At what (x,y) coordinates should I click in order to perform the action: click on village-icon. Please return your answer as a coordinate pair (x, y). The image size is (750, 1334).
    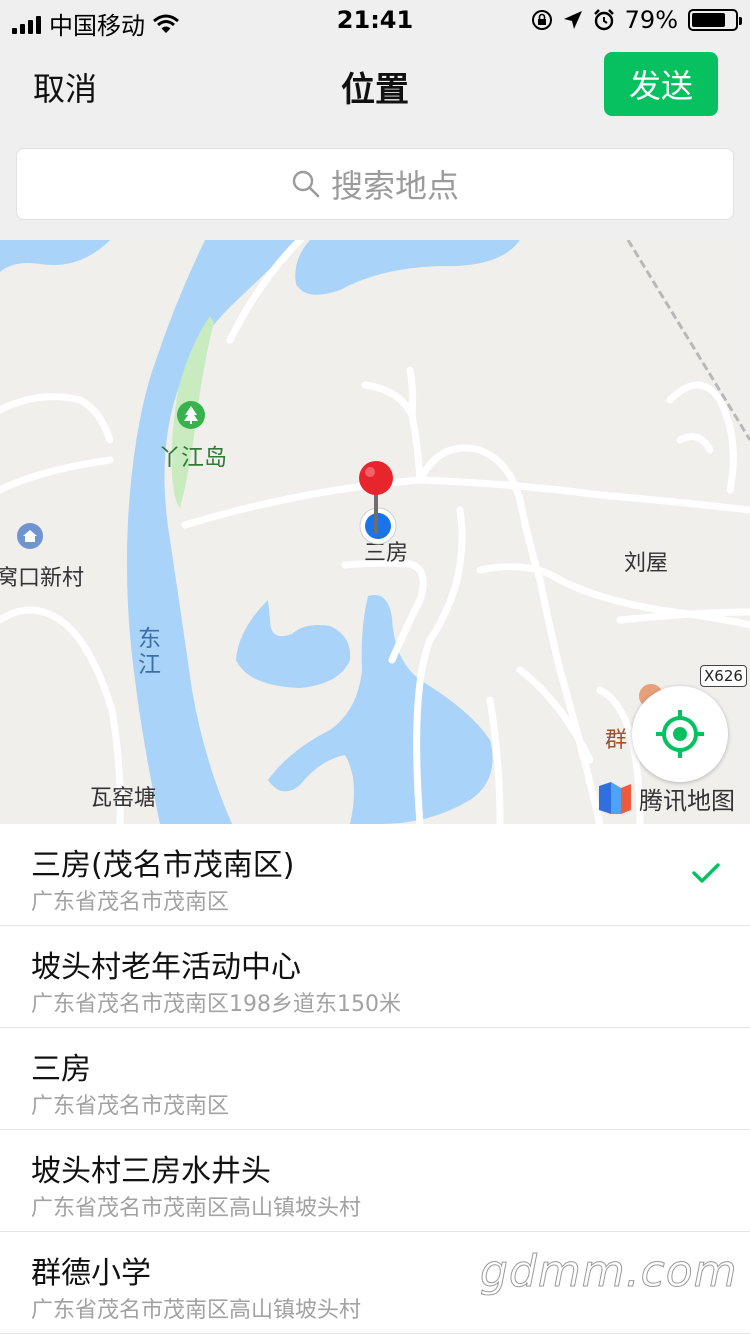
    Looking at the image, I should click on (30, 536).